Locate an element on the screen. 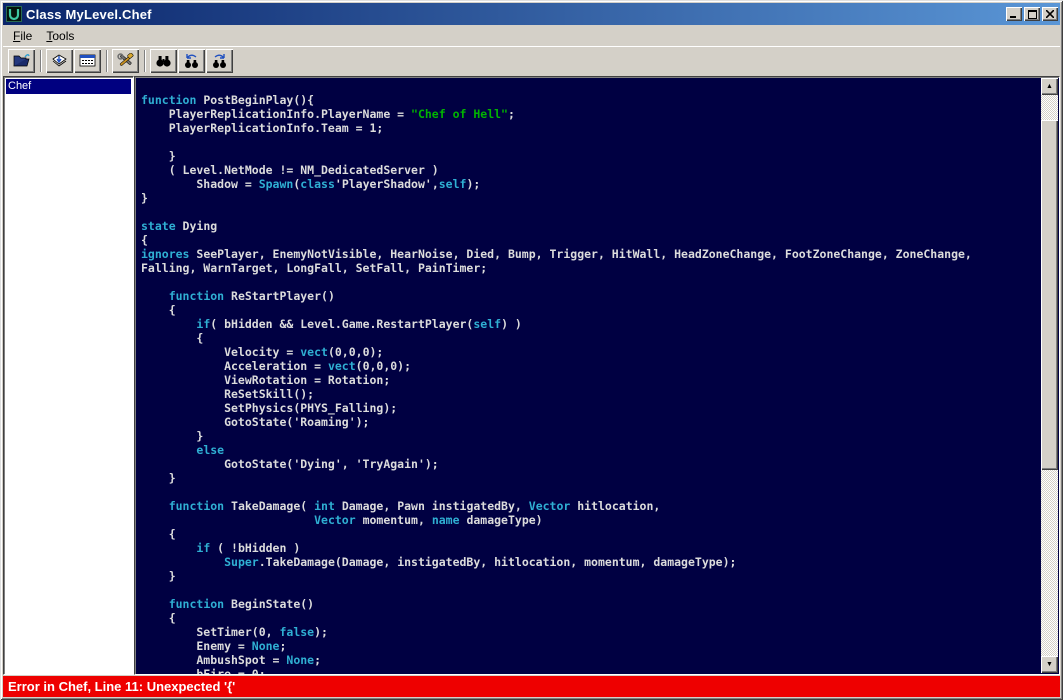  scrollbar-thumb is located at coordinates (1049, 295).